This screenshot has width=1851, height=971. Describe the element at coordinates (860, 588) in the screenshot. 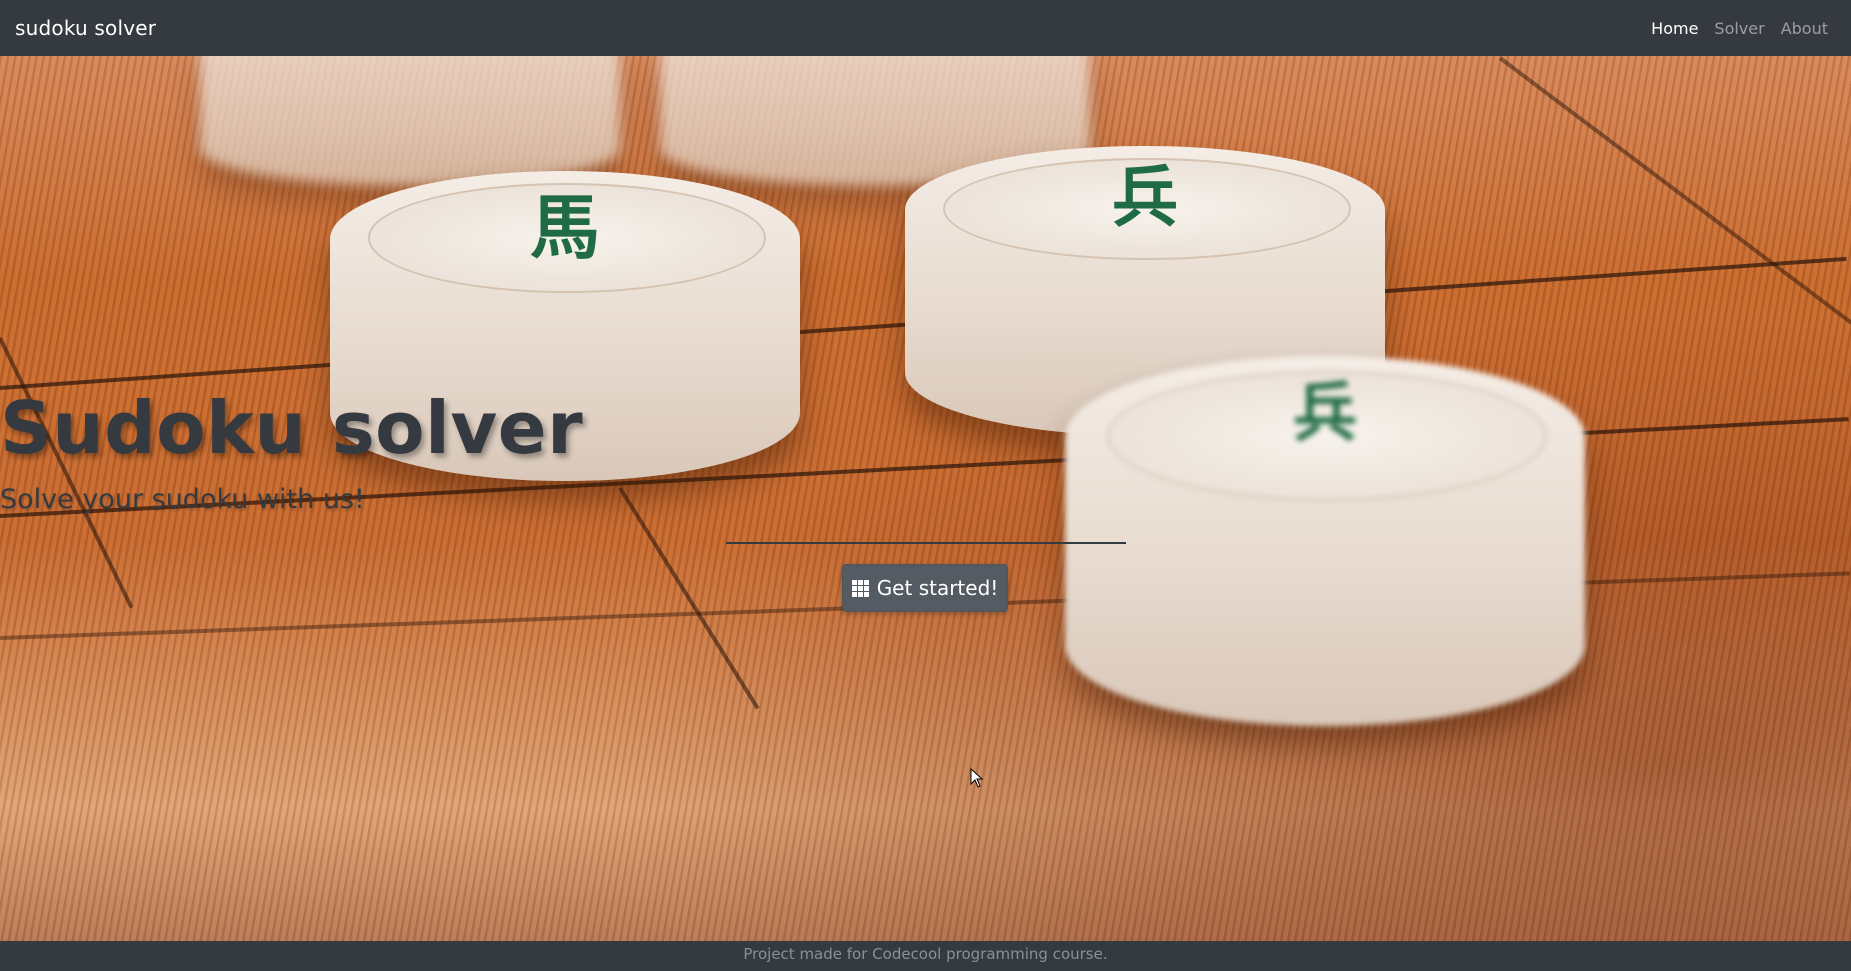

I see `grid-icon` at that location.